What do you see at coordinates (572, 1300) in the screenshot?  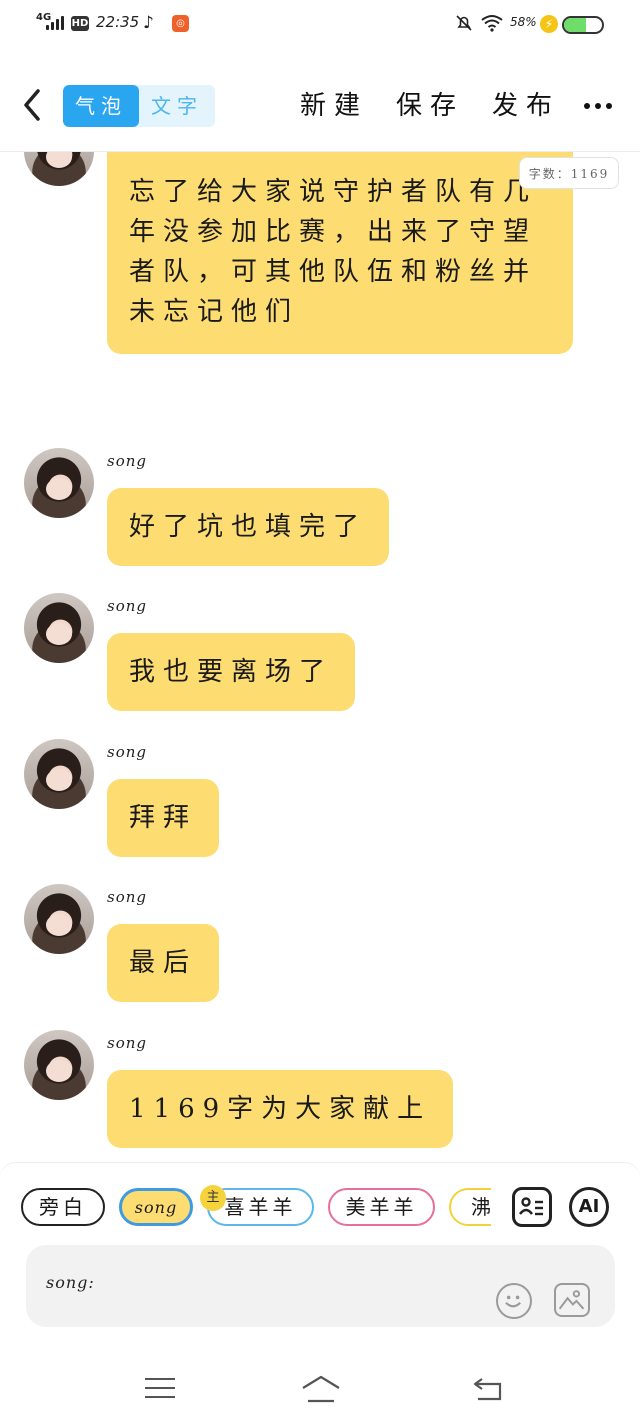 I see `image-icon` at bounding box center [572, 1300].